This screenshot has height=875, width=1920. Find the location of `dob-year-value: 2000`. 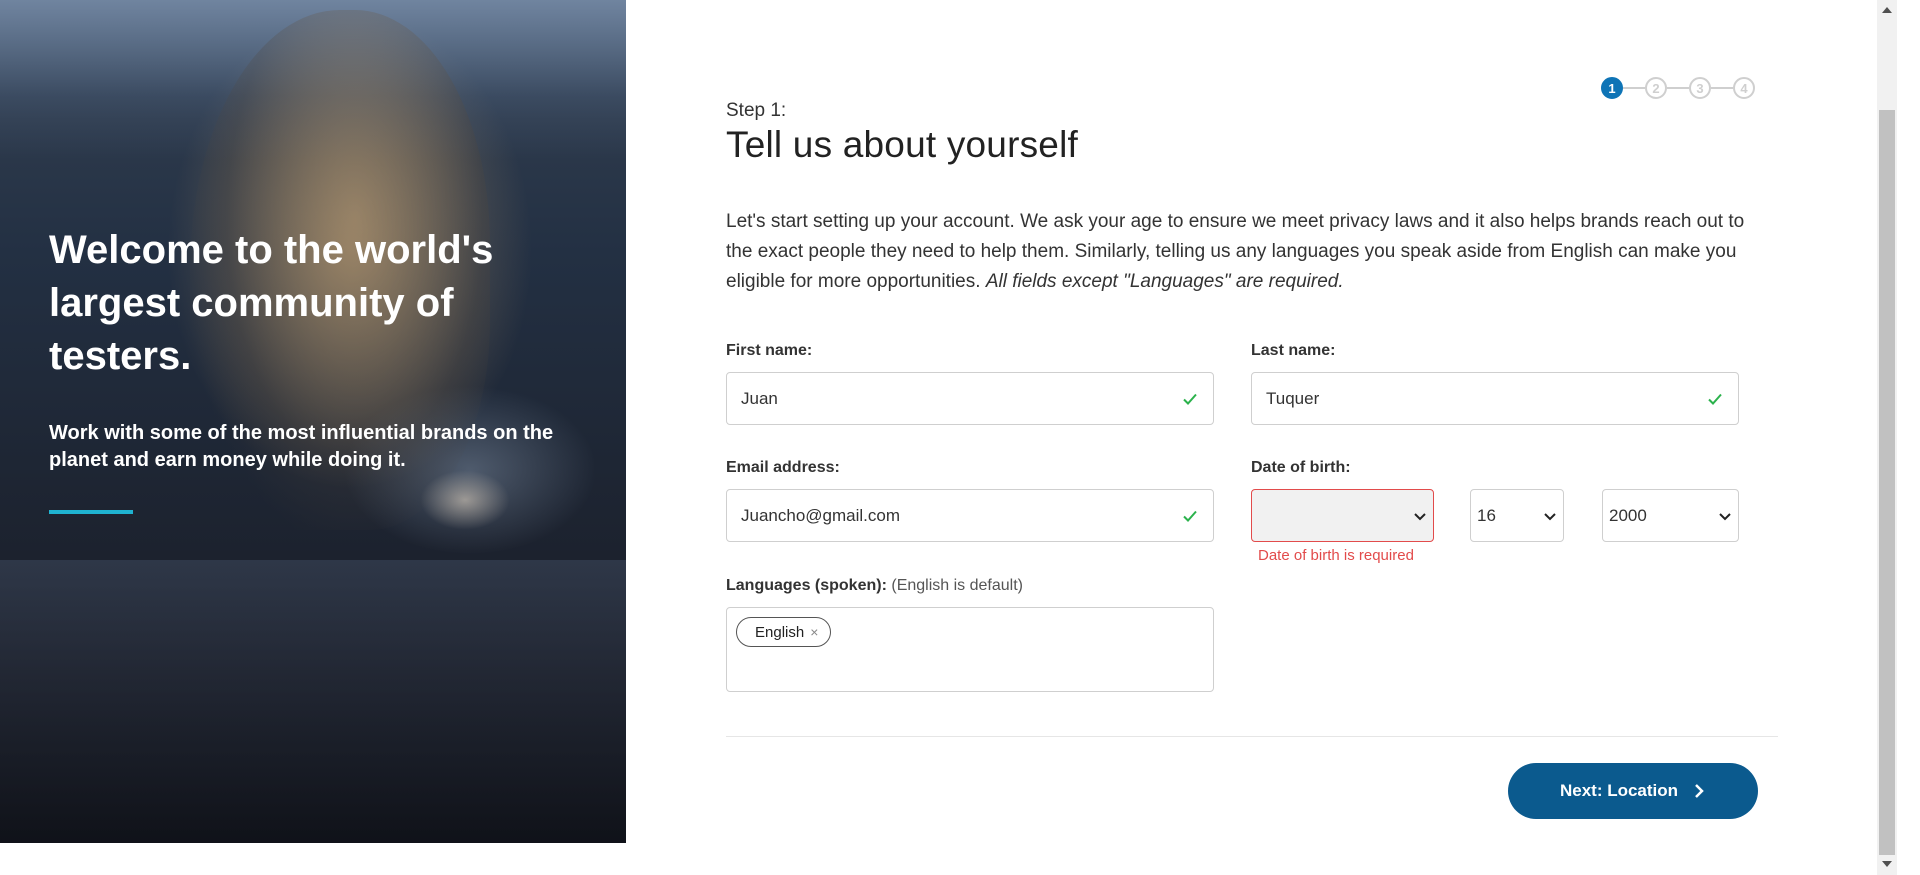

dob-year-value: 2000 is located at coordinates (1628, 515).